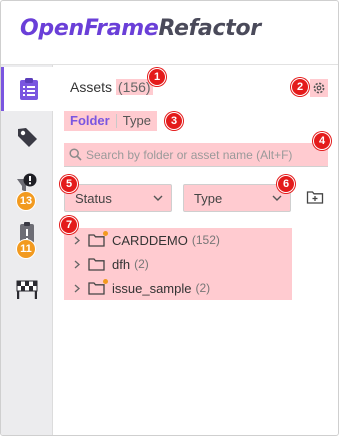  Describe the element at coordinates (157, 77) in the screenshot. I see `annotation-marker-1: 1` at that location.